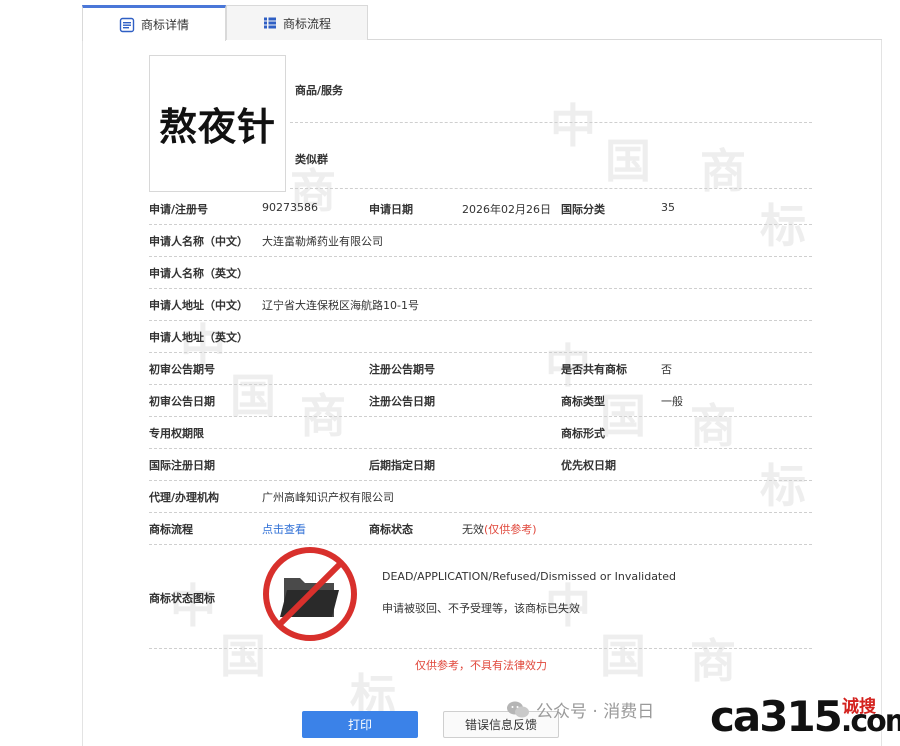 This screenshot has width=900, height=746. What do you see at coordinates (164, 25) in the screenshot?
I see `tab-label: 商标详情` at bounding box center [164, 25].